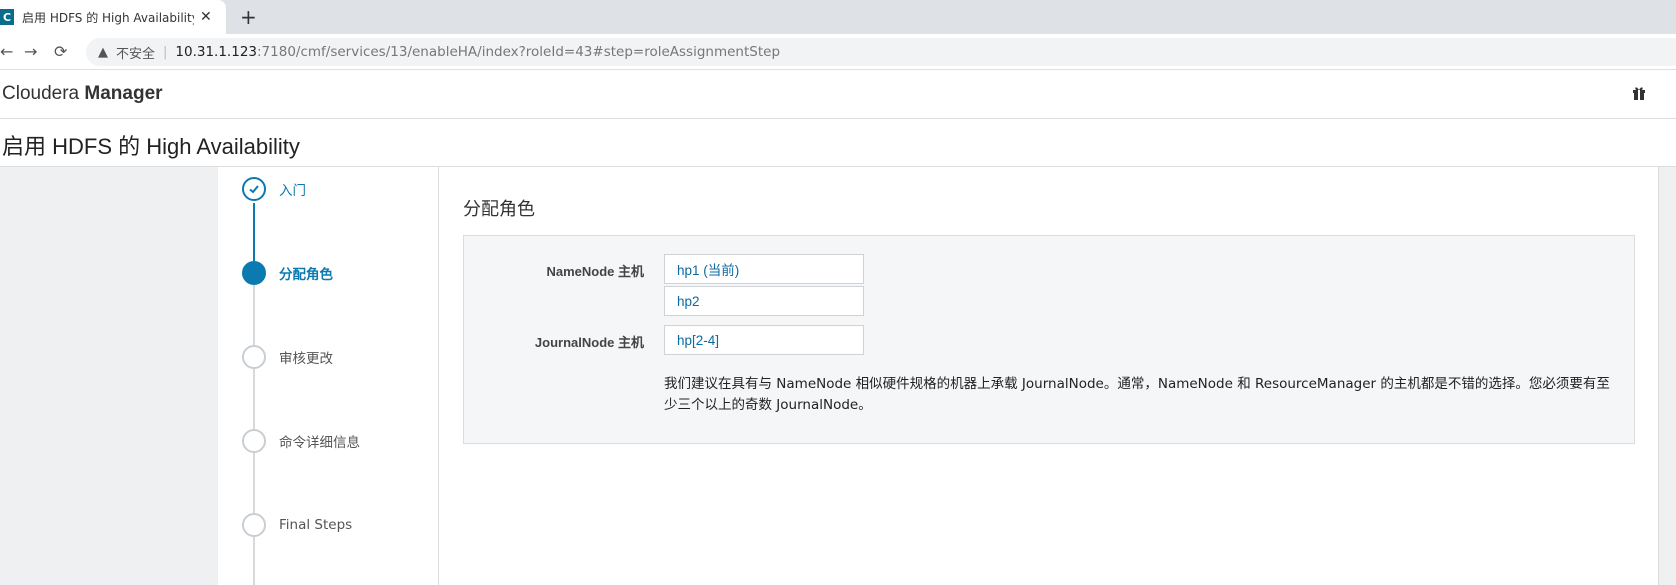 This screenshot has height=585, width=1676. Describe the element at coordinates (123, 93) in the screenshot. I see `brand-manager: Manager` at that location.